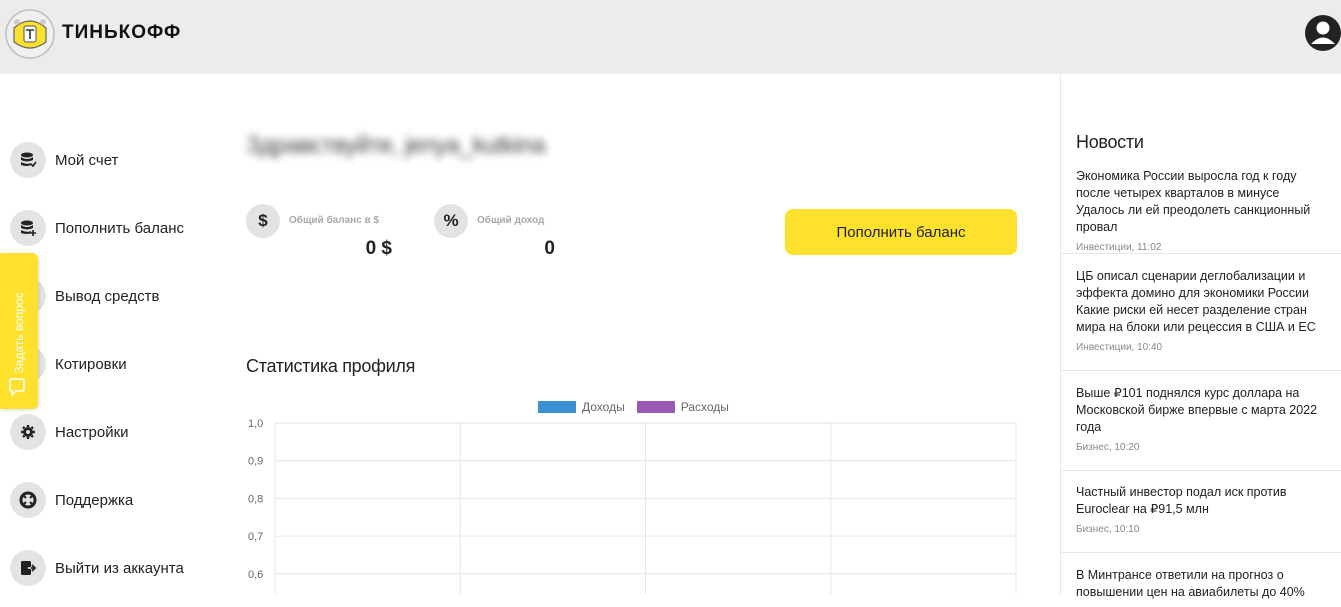  I want to click on sidebar-item-label: Пополнить баланс, so click(119, 228).